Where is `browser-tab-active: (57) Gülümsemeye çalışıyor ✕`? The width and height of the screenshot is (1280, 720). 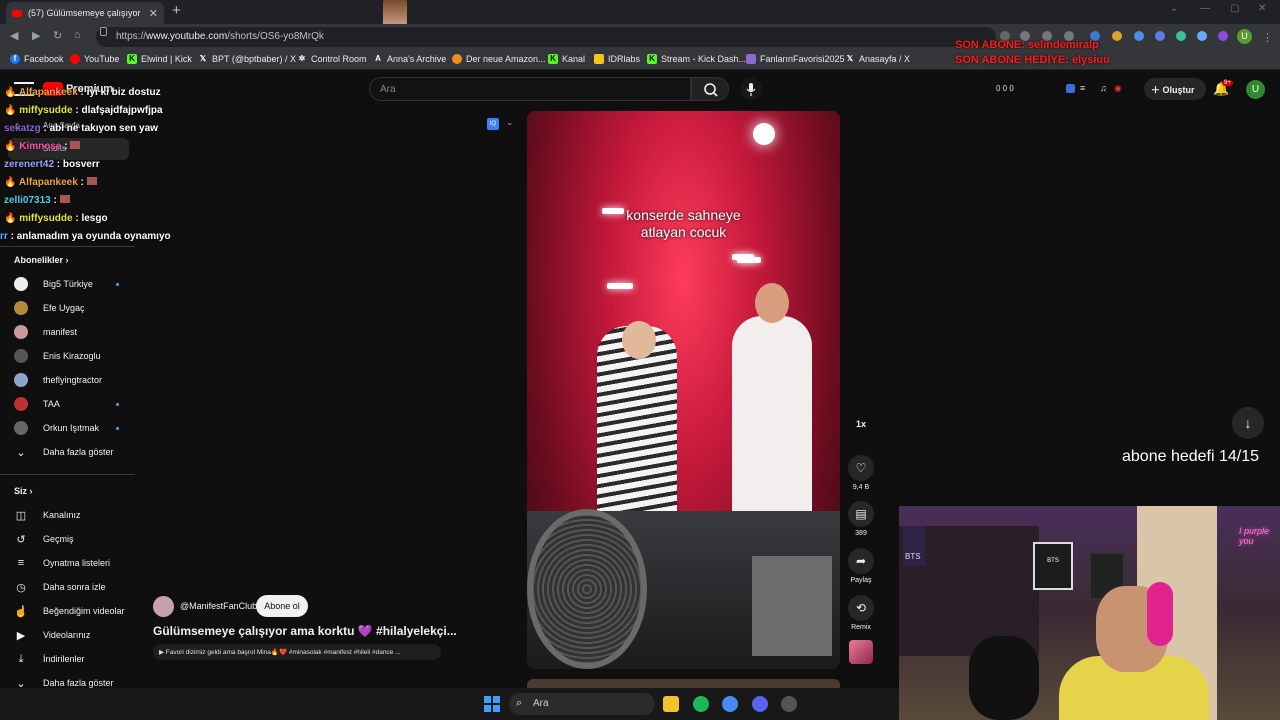 browser-tab-active: (57) Gülümsemeye çalışıyor ✕ is located at coordinates (85, 13).